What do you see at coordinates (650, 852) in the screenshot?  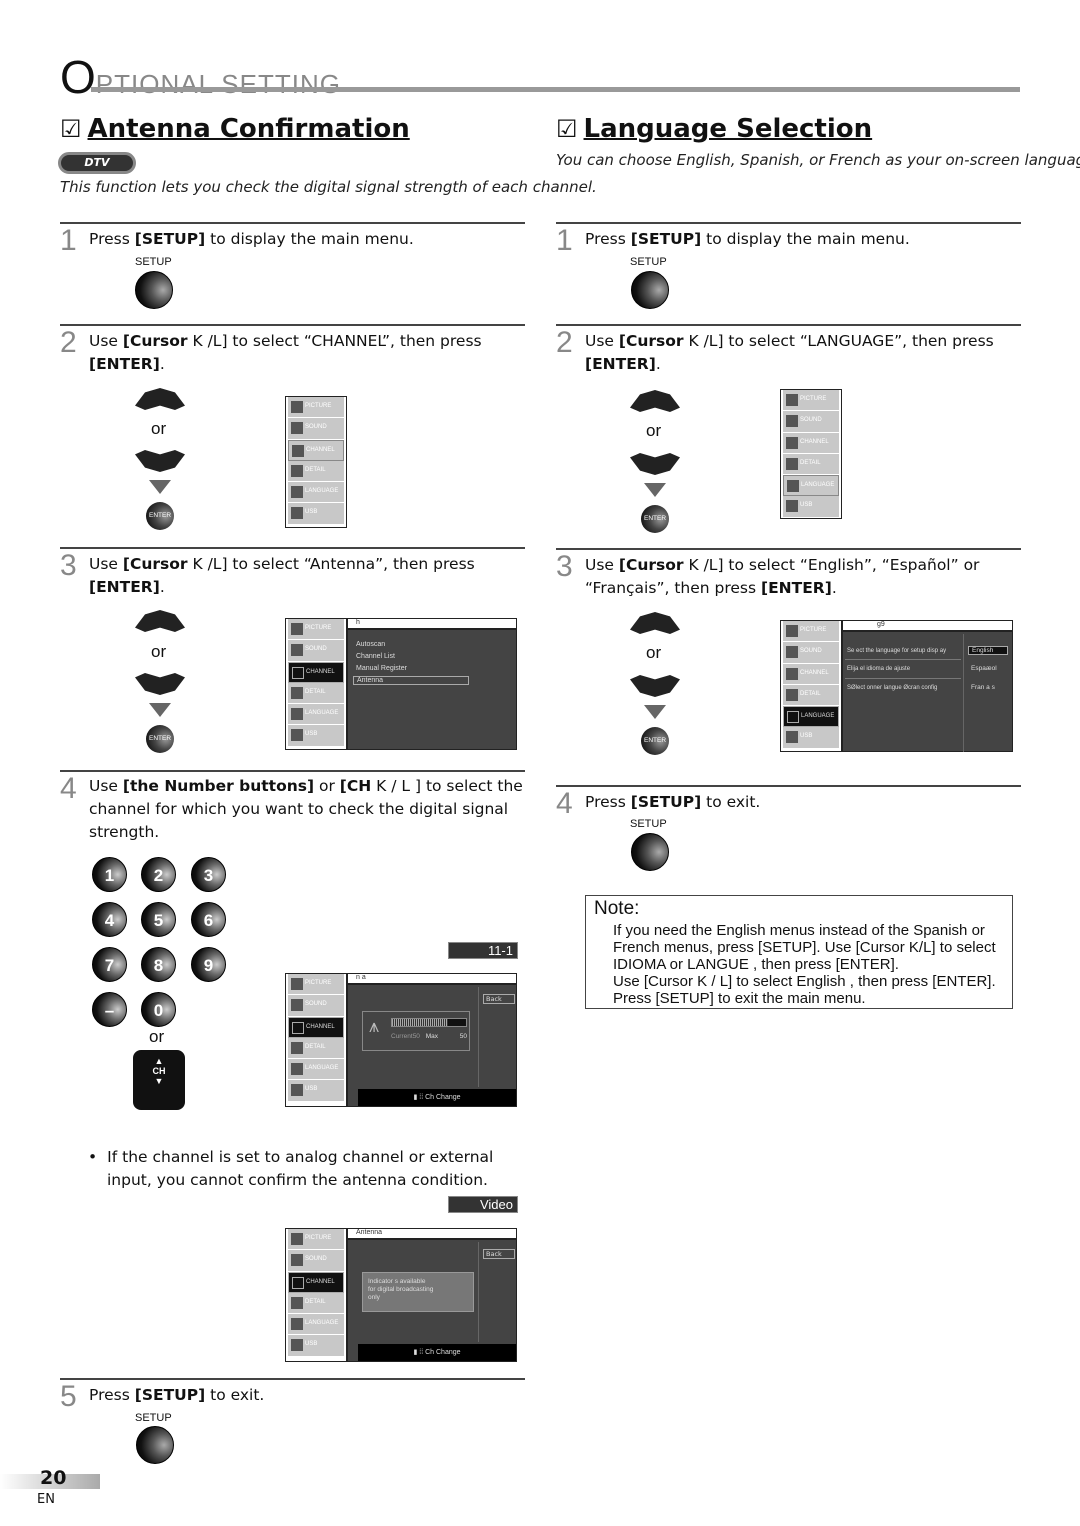 I see `setup-button-icon` at bounding box center [650, 852].